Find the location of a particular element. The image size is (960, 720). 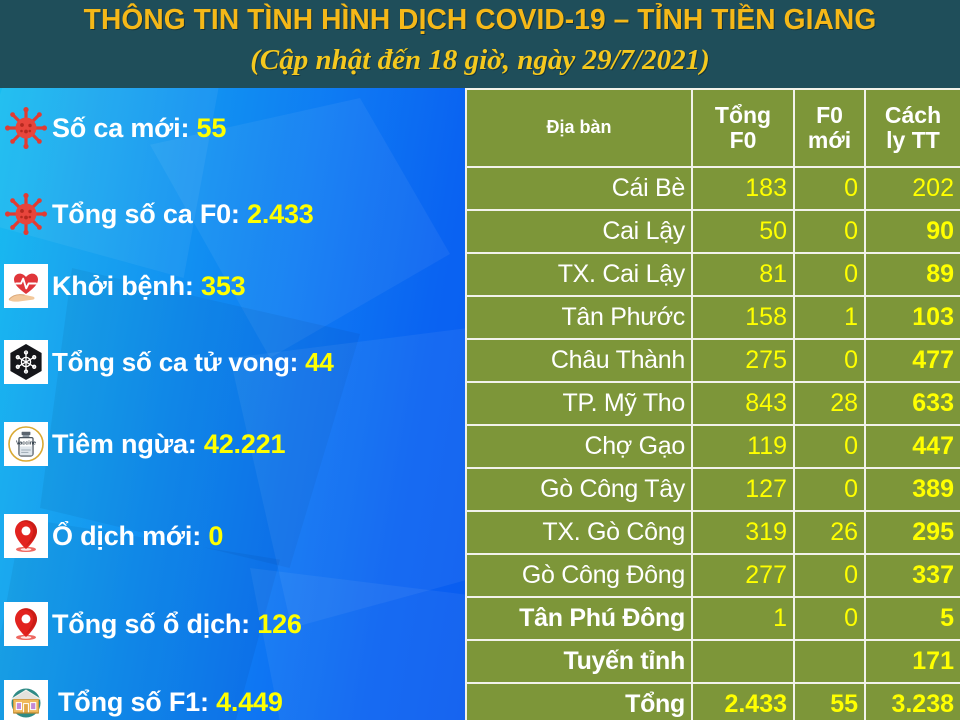

stat-row-total-outbreaks: Tổng số ổ dịch: 126 is located at coordinates (232, 624).